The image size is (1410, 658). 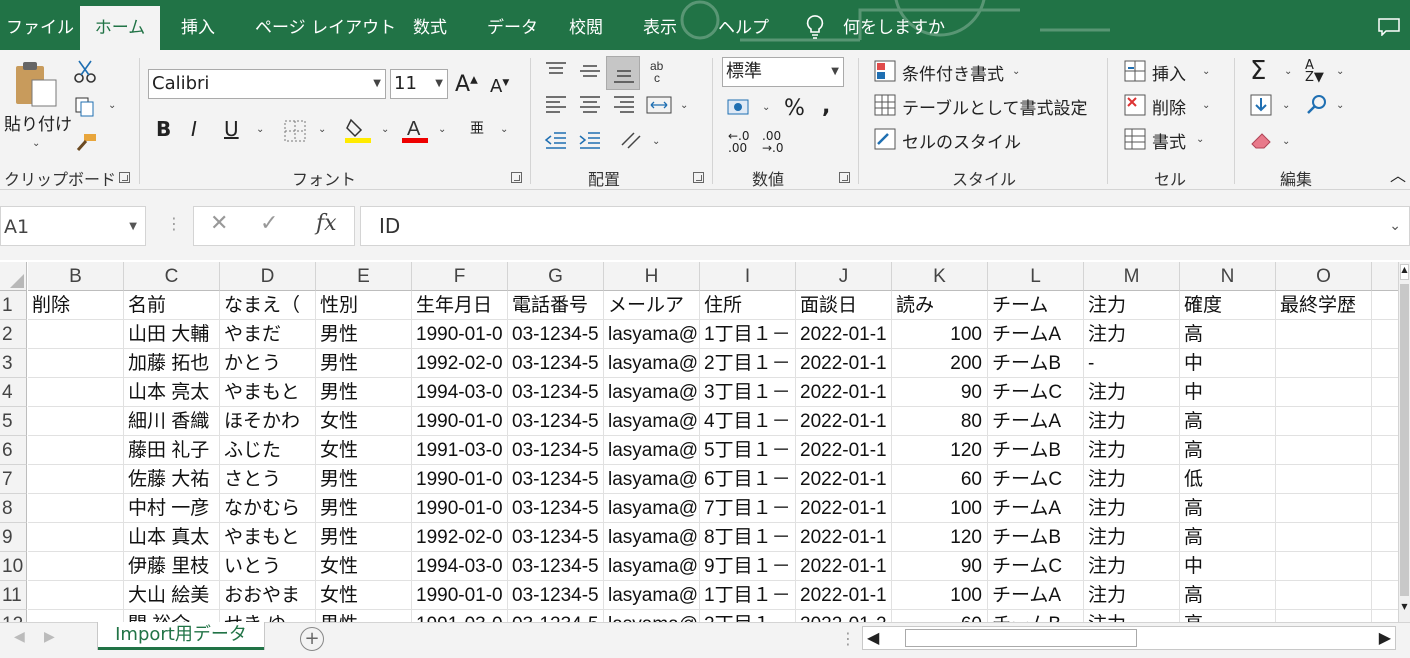 What do you see at coordinates (364, 421) in the screenshot?
I see `table-cell: 女性` at bounding box center [364, 421].